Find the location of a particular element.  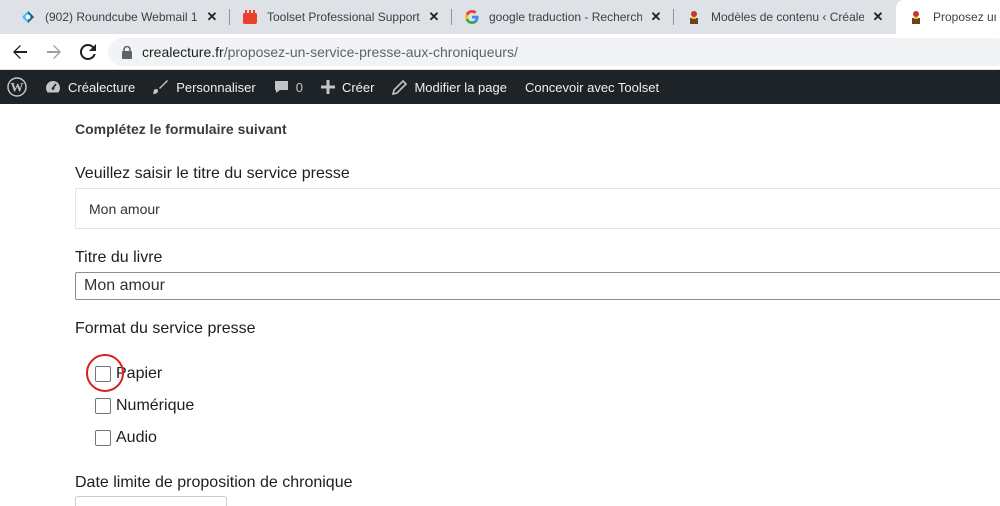

adminbar-edit-page: Modifier la page is located at coordinates (449, 87).